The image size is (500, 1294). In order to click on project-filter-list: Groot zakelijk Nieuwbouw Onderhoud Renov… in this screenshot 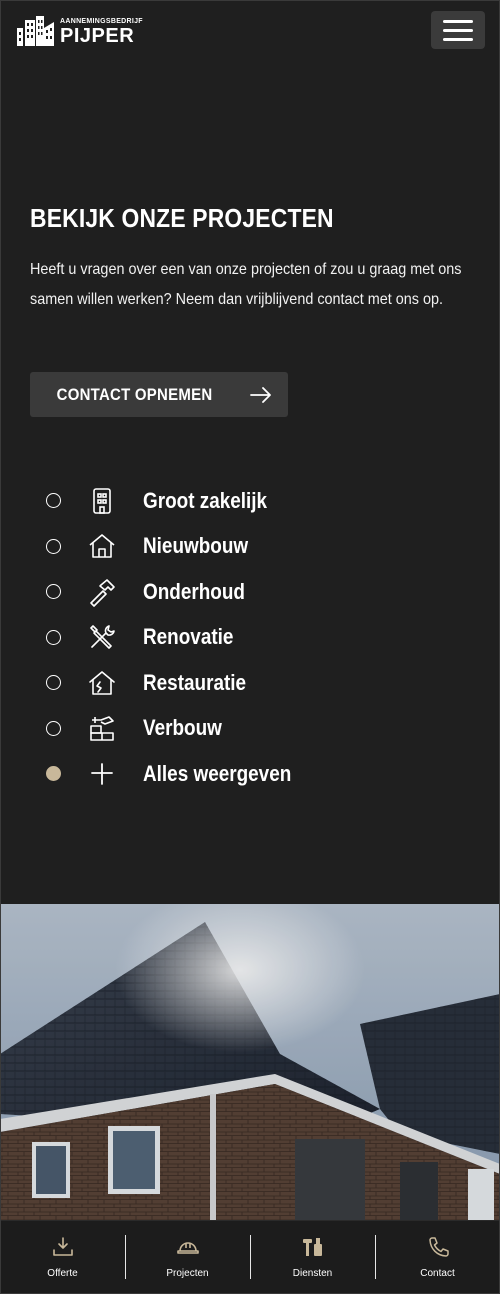, I will do `click(180, 637)`.